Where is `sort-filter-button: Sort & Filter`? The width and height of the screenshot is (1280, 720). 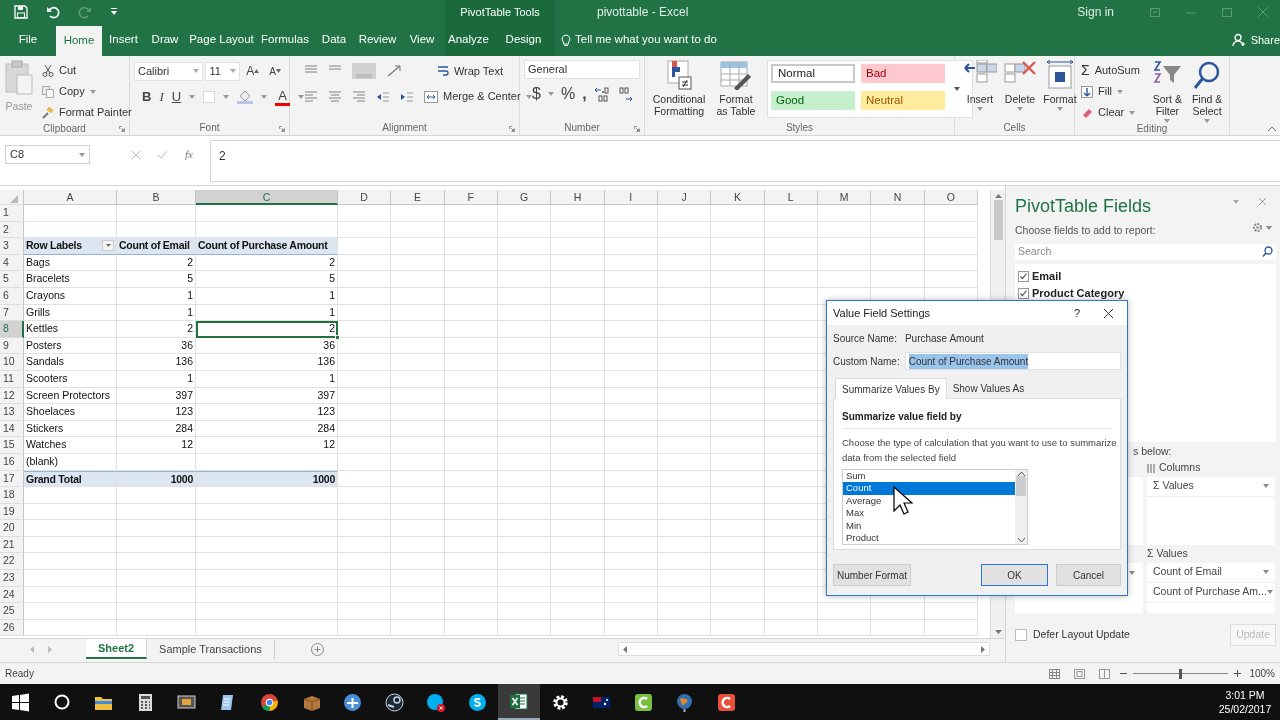
sort-filter-button: Sort & Filter is located at coordinates (1167, 91).